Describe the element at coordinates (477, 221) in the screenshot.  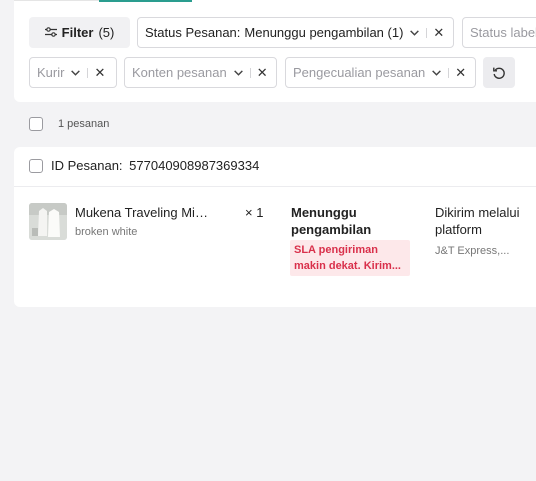
I see `shipping-method: Dikirim melalui platform` at that location.